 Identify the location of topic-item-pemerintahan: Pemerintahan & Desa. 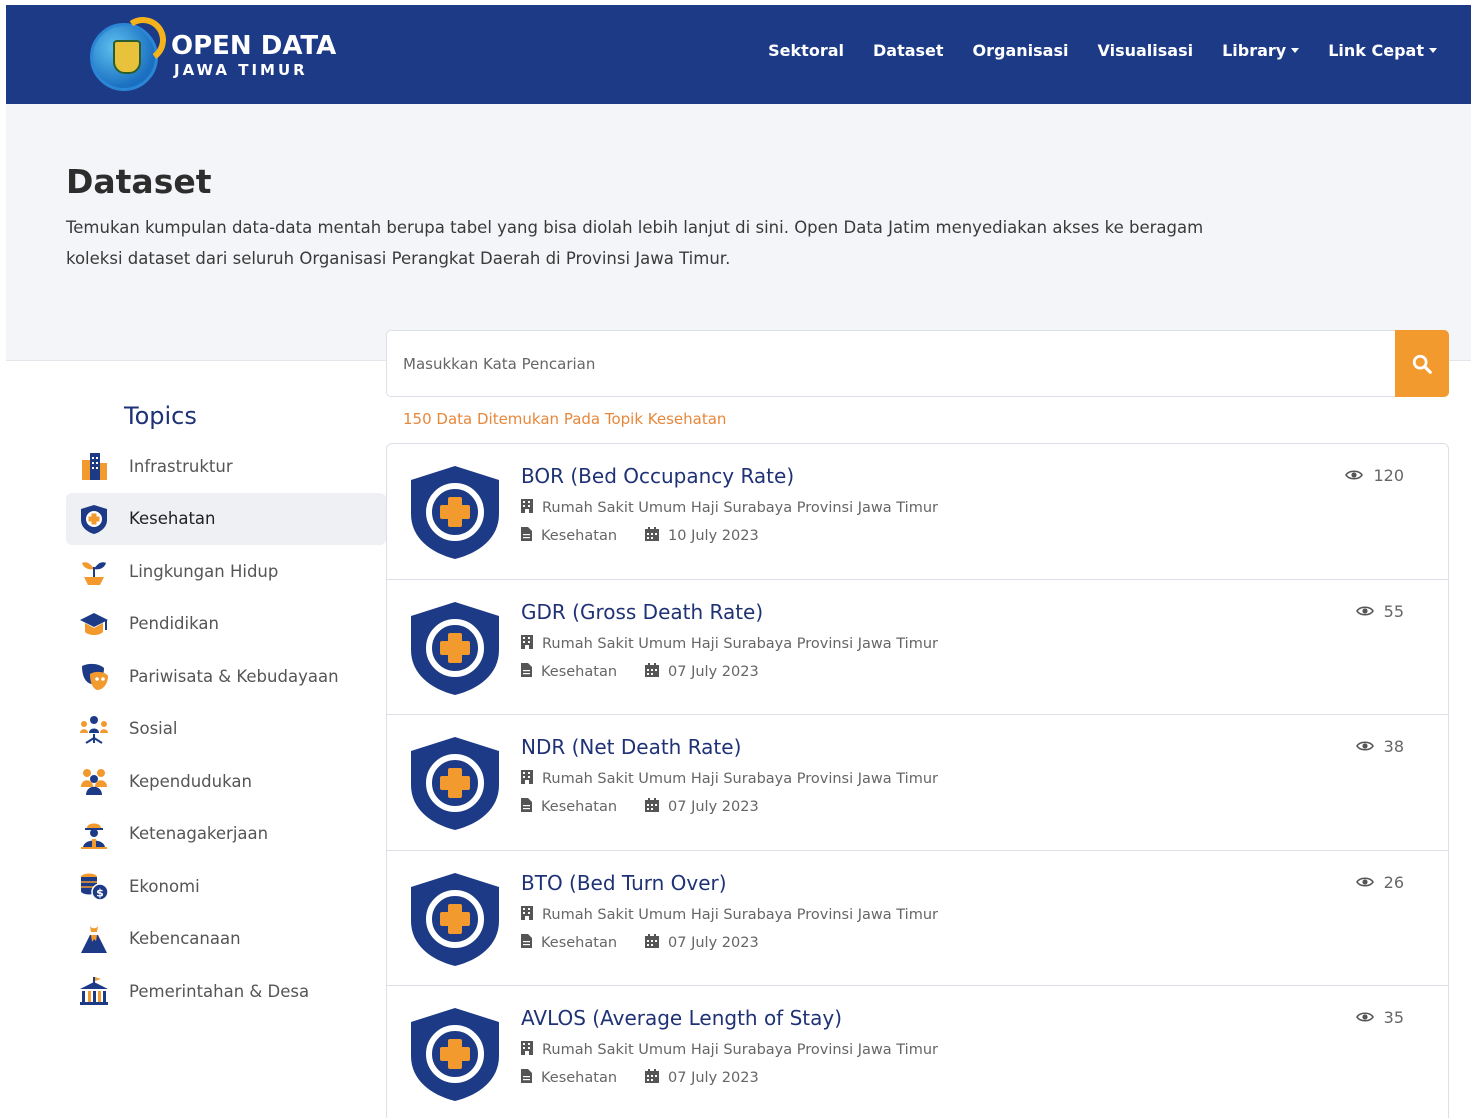
(226, 991).